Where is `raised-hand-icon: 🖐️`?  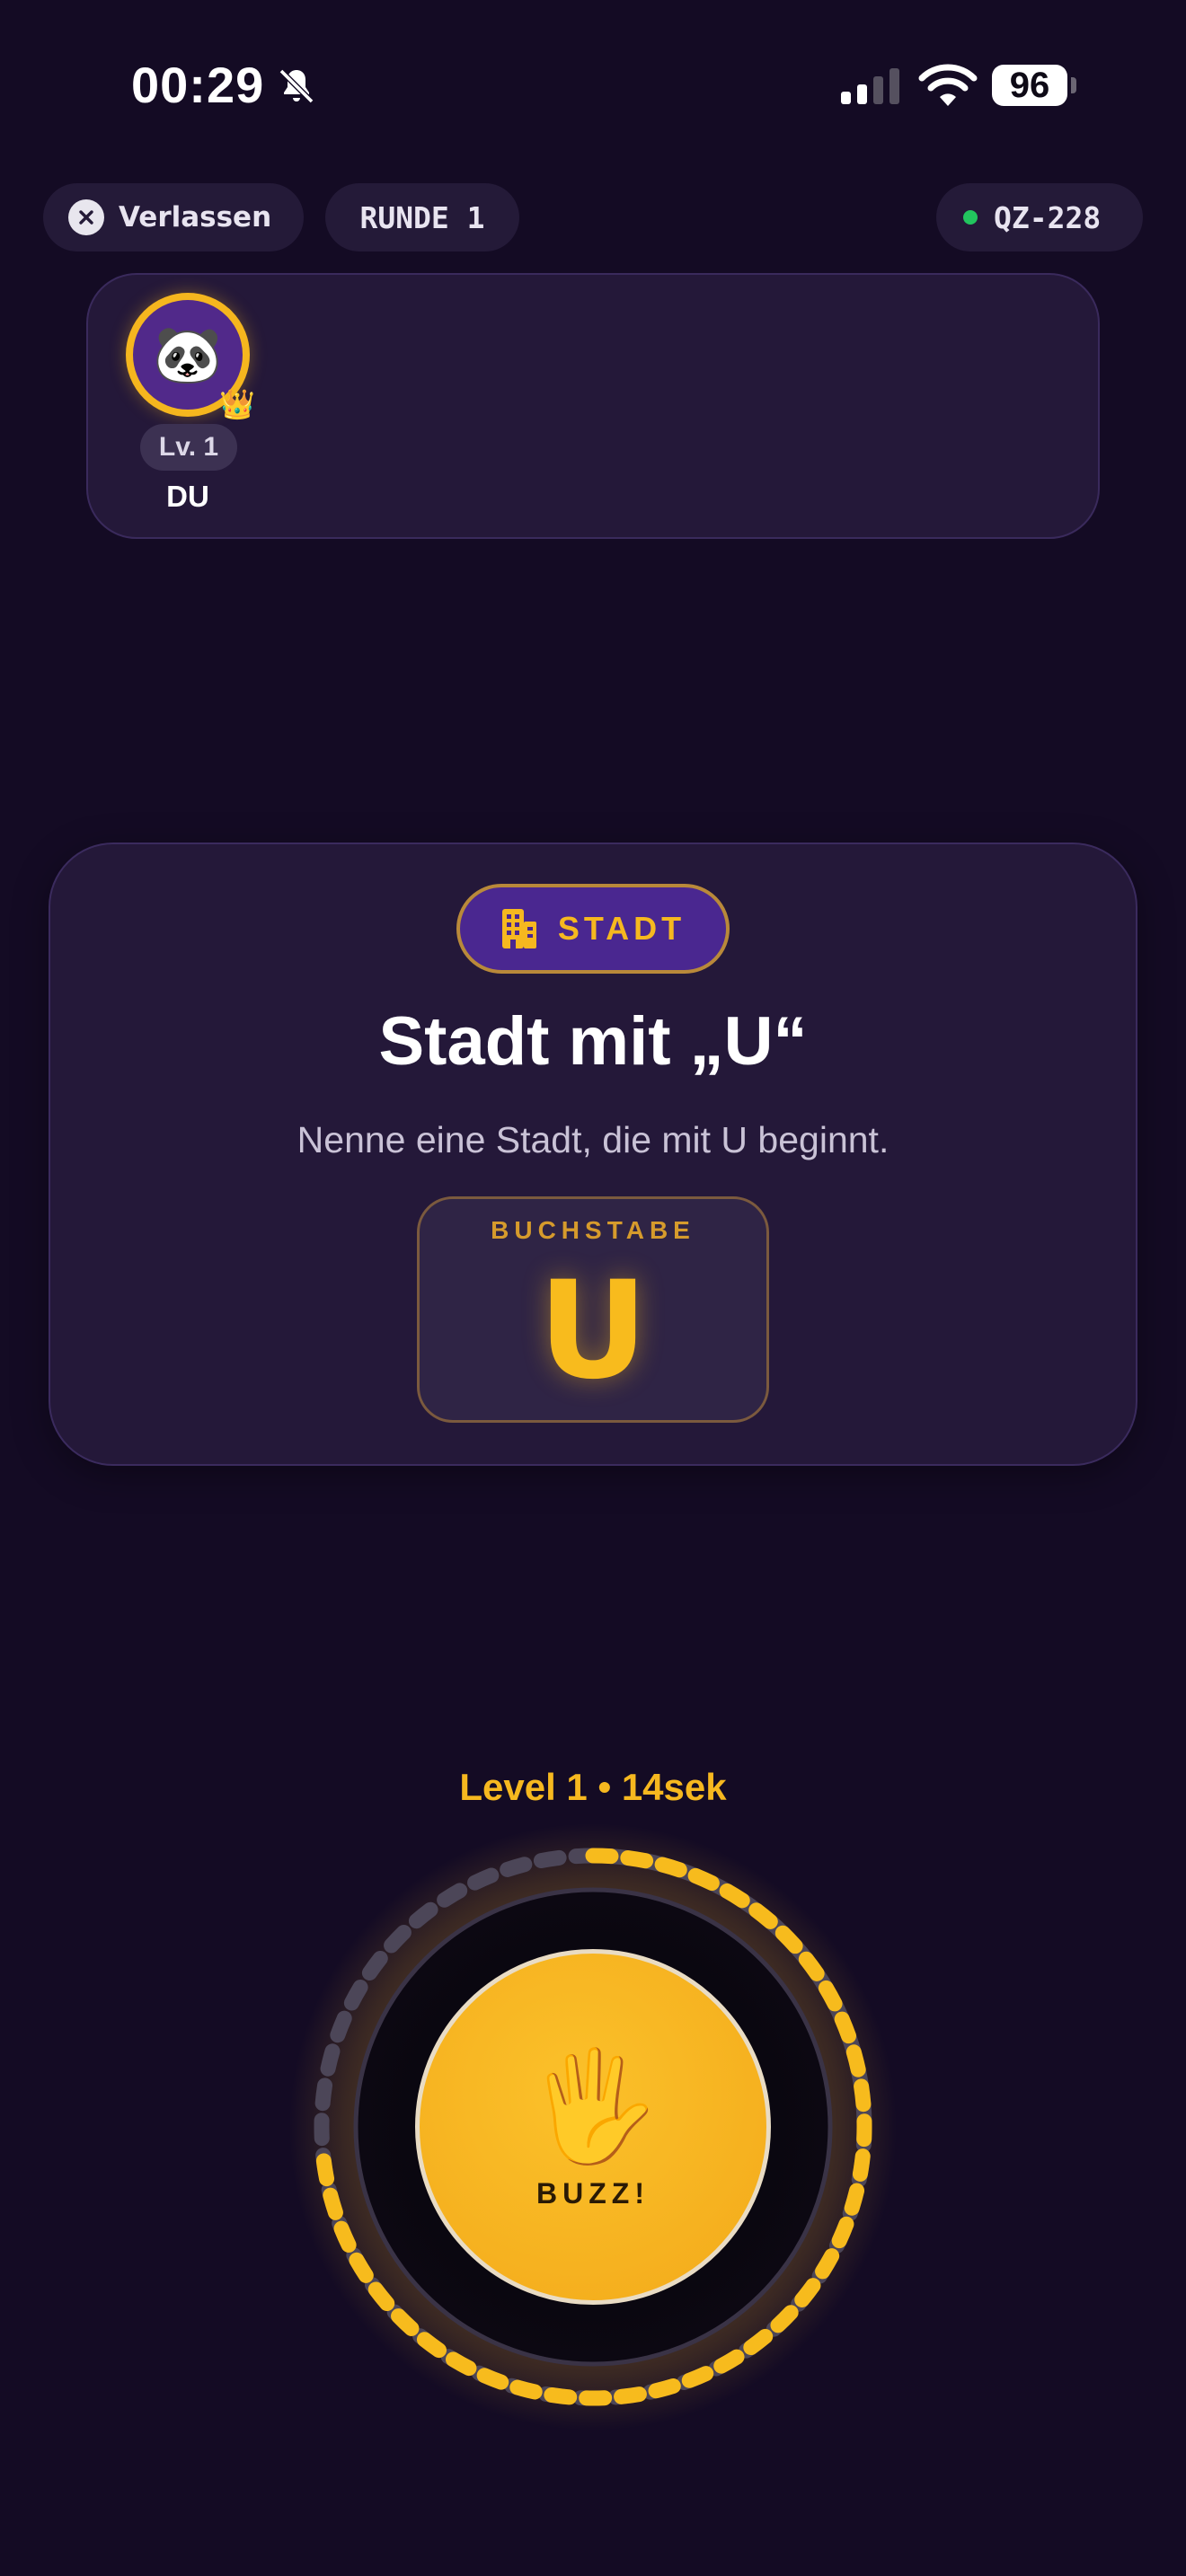 raised-hand-icon: 🖐️ is located at coordinates (593, 2106).